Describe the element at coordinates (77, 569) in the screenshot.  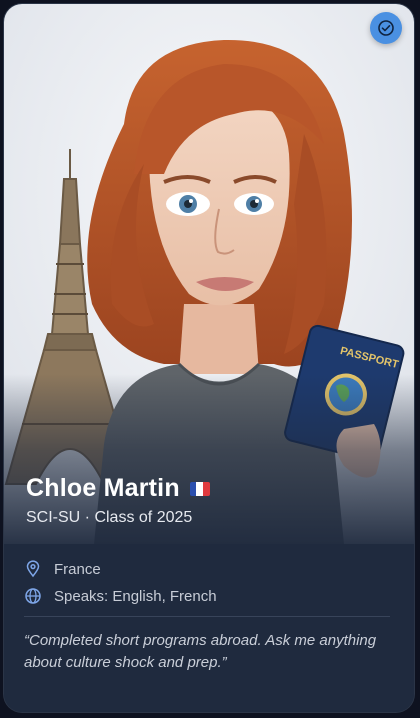
I see `location-text: France` at that location.